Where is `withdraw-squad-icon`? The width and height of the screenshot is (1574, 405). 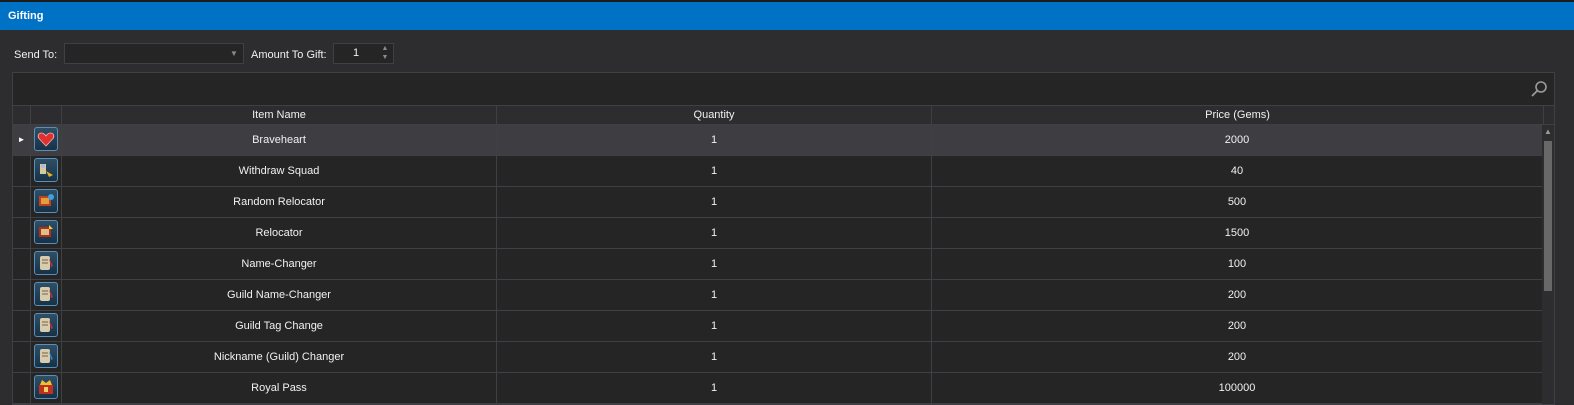 withdraw-squad-icon is located at coordinates (46, 170).